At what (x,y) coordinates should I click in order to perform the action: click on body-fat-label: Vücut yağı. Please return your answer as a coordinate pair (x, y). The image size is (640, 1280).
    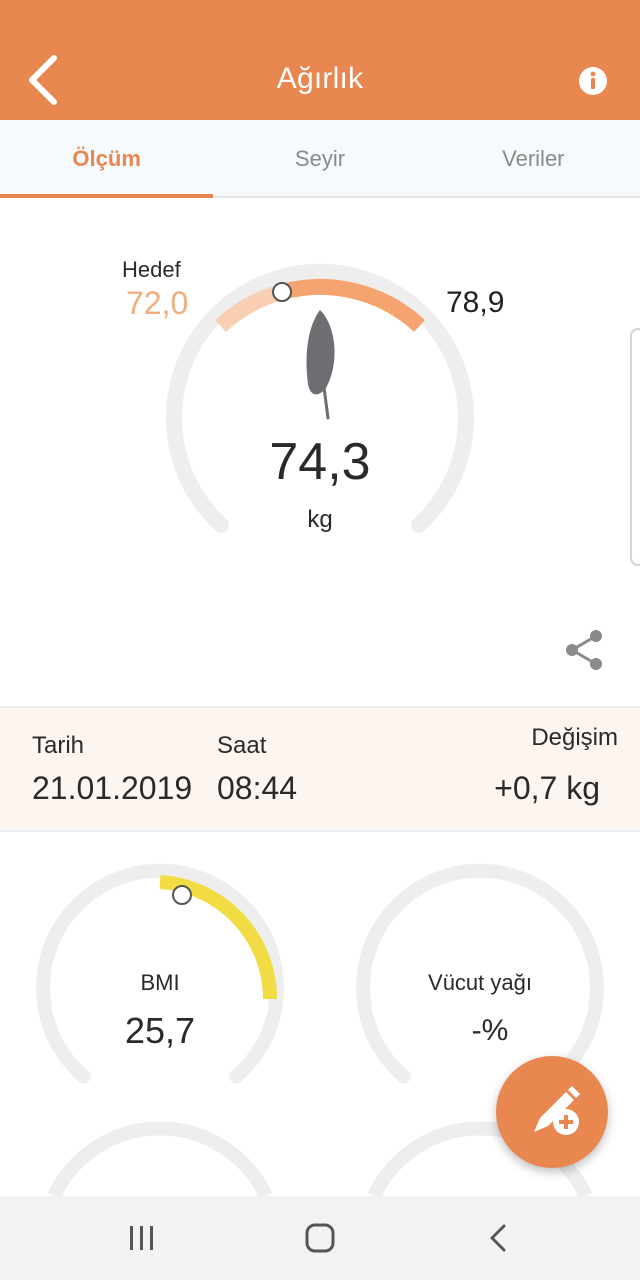
    Looking at the image, I should click on (480, 982).